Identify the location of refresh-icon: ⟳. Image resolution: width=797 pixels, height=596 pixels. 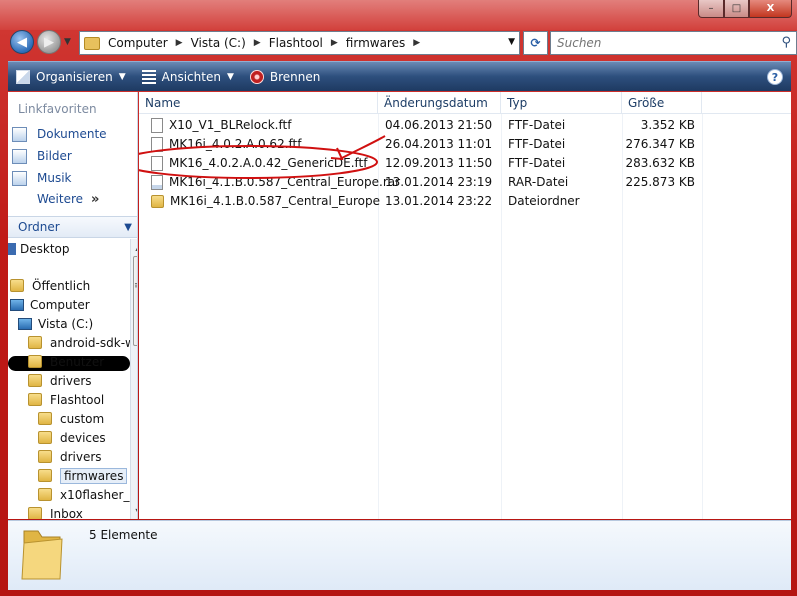
(535, 43).